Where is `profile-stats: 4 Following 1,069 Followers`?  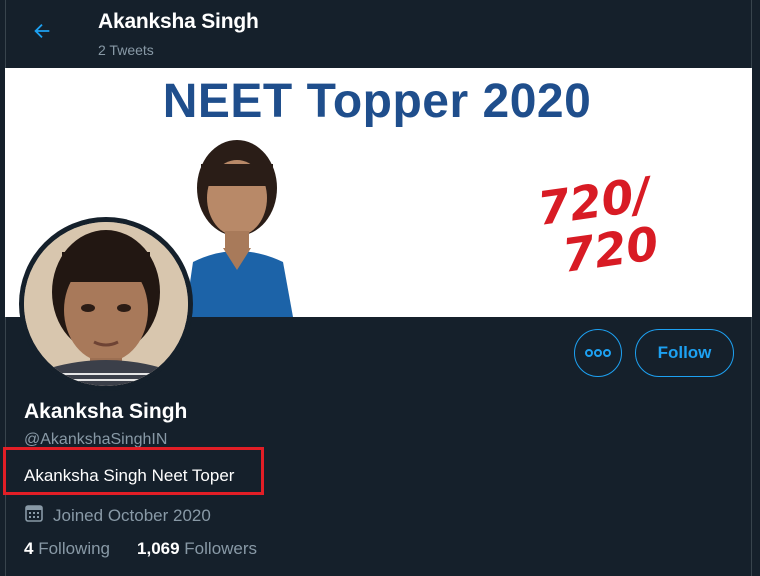
profile-stats: 4 Following 1,069 Followers is located at coordinates (140, 549).